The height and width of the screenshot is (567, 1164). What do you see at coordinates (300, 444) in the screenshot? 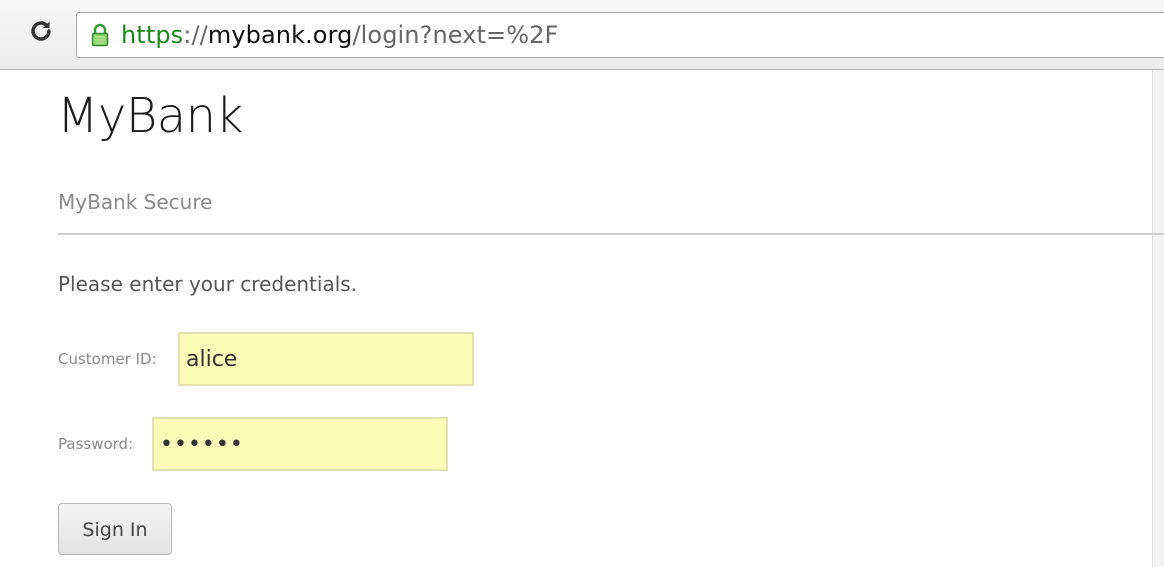
I see `password-input` at bounding box center [300, 444].